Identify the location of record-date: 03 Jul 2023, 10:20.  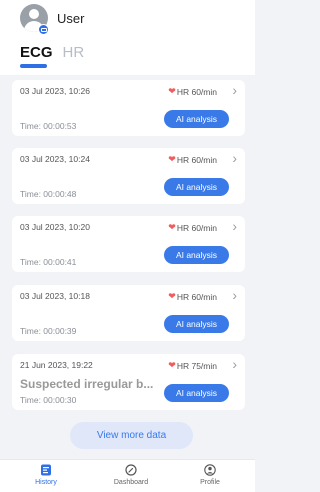
(55, 227).